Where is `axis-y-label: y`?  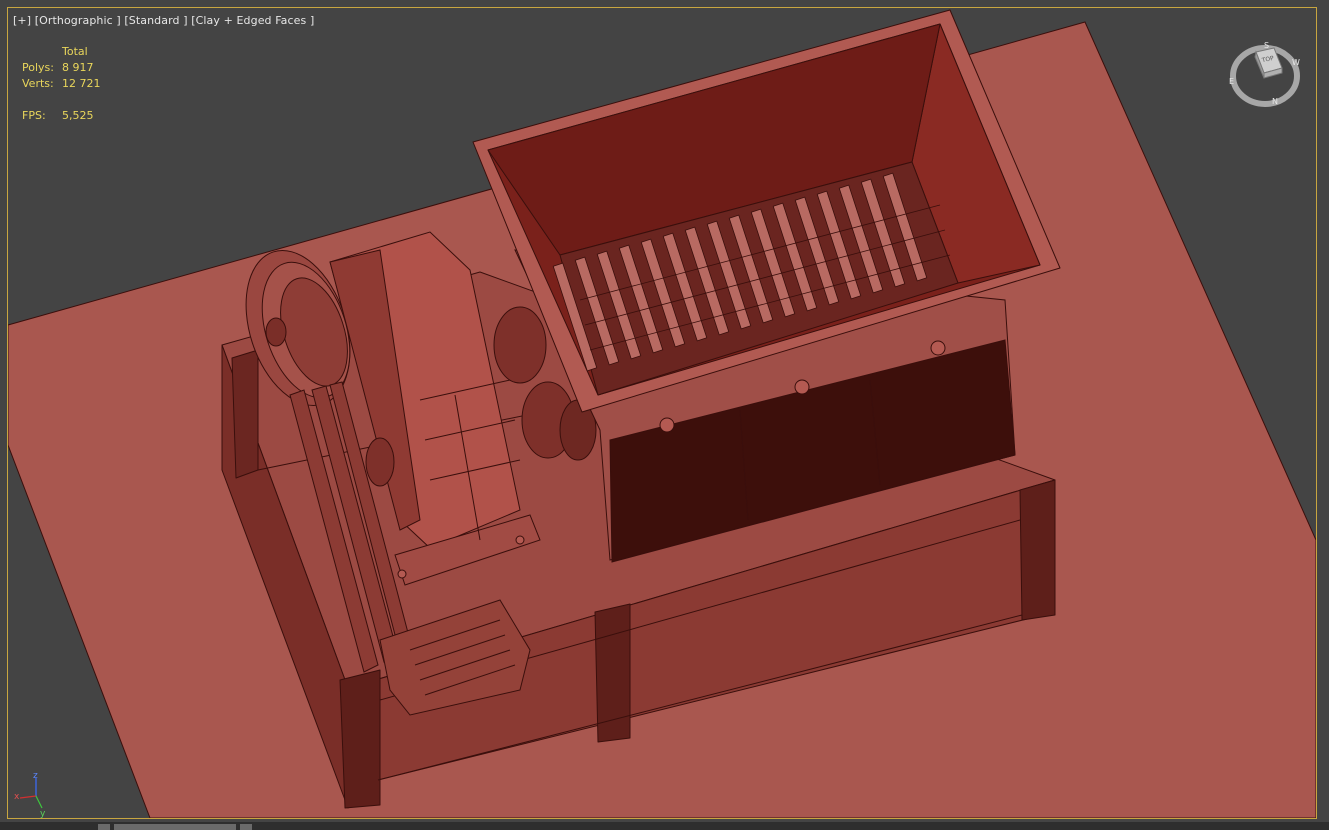 axis-y-label: y is located at coordinates (43, 814).